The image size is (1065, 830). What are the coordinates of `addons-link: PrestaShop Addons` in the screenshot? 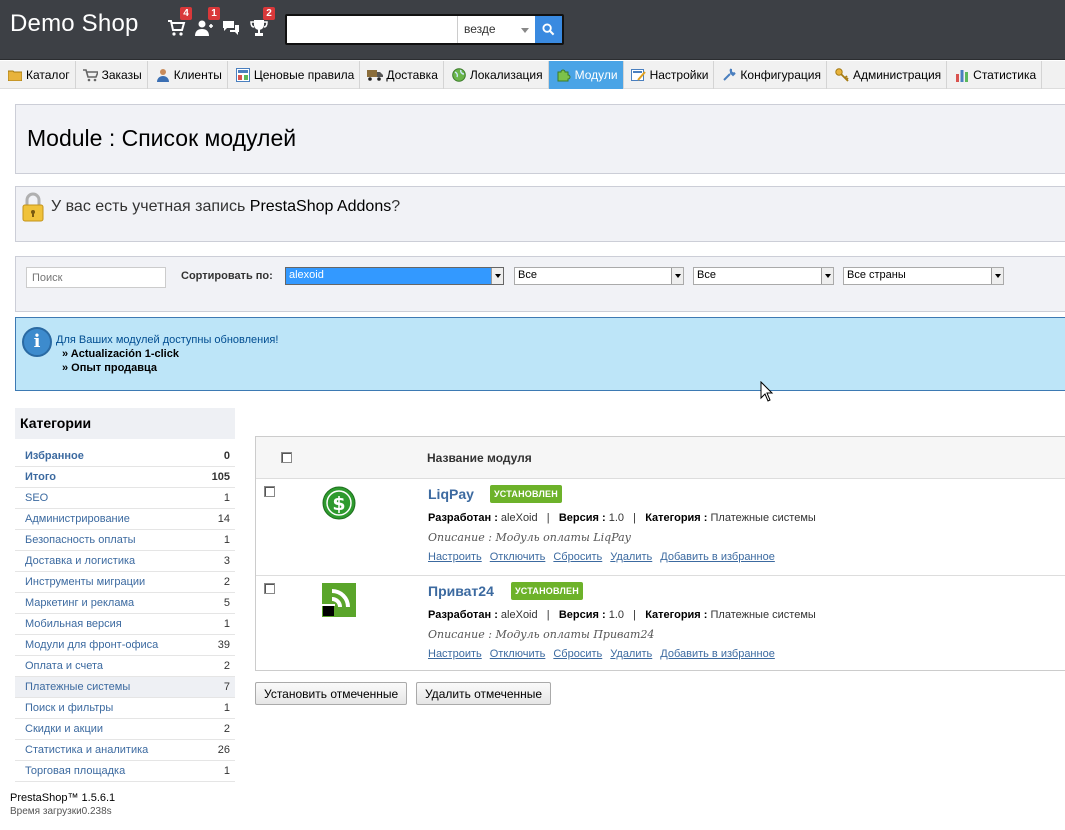 It's located at (320, 206).